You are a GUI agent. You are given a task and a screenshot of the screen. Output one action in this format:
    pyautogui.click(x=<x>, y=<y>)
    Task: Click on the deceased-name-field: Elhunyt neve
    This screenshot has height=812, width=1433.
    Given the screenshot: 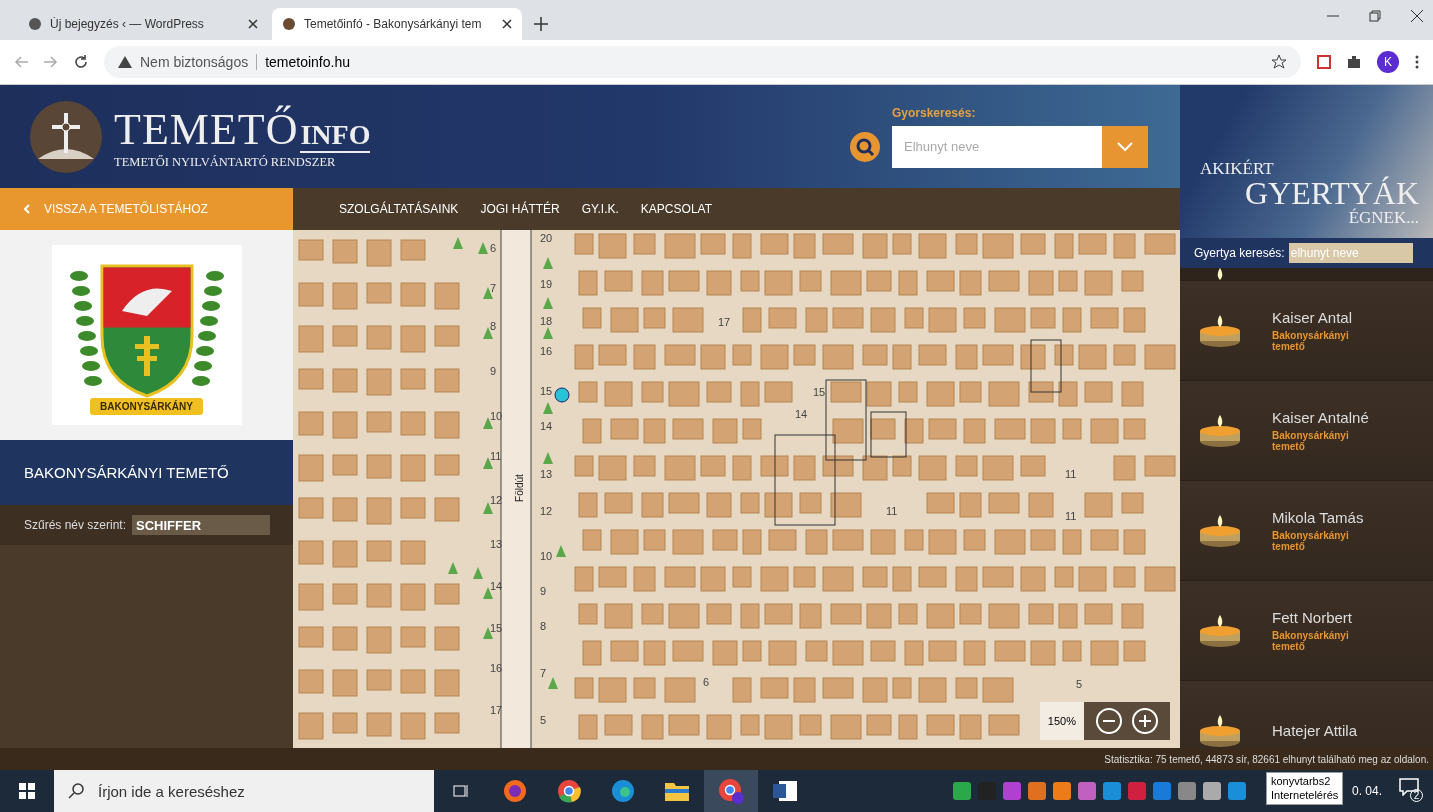 What is the action you would take?
    pyautogui.click(x=997, y=146)
    